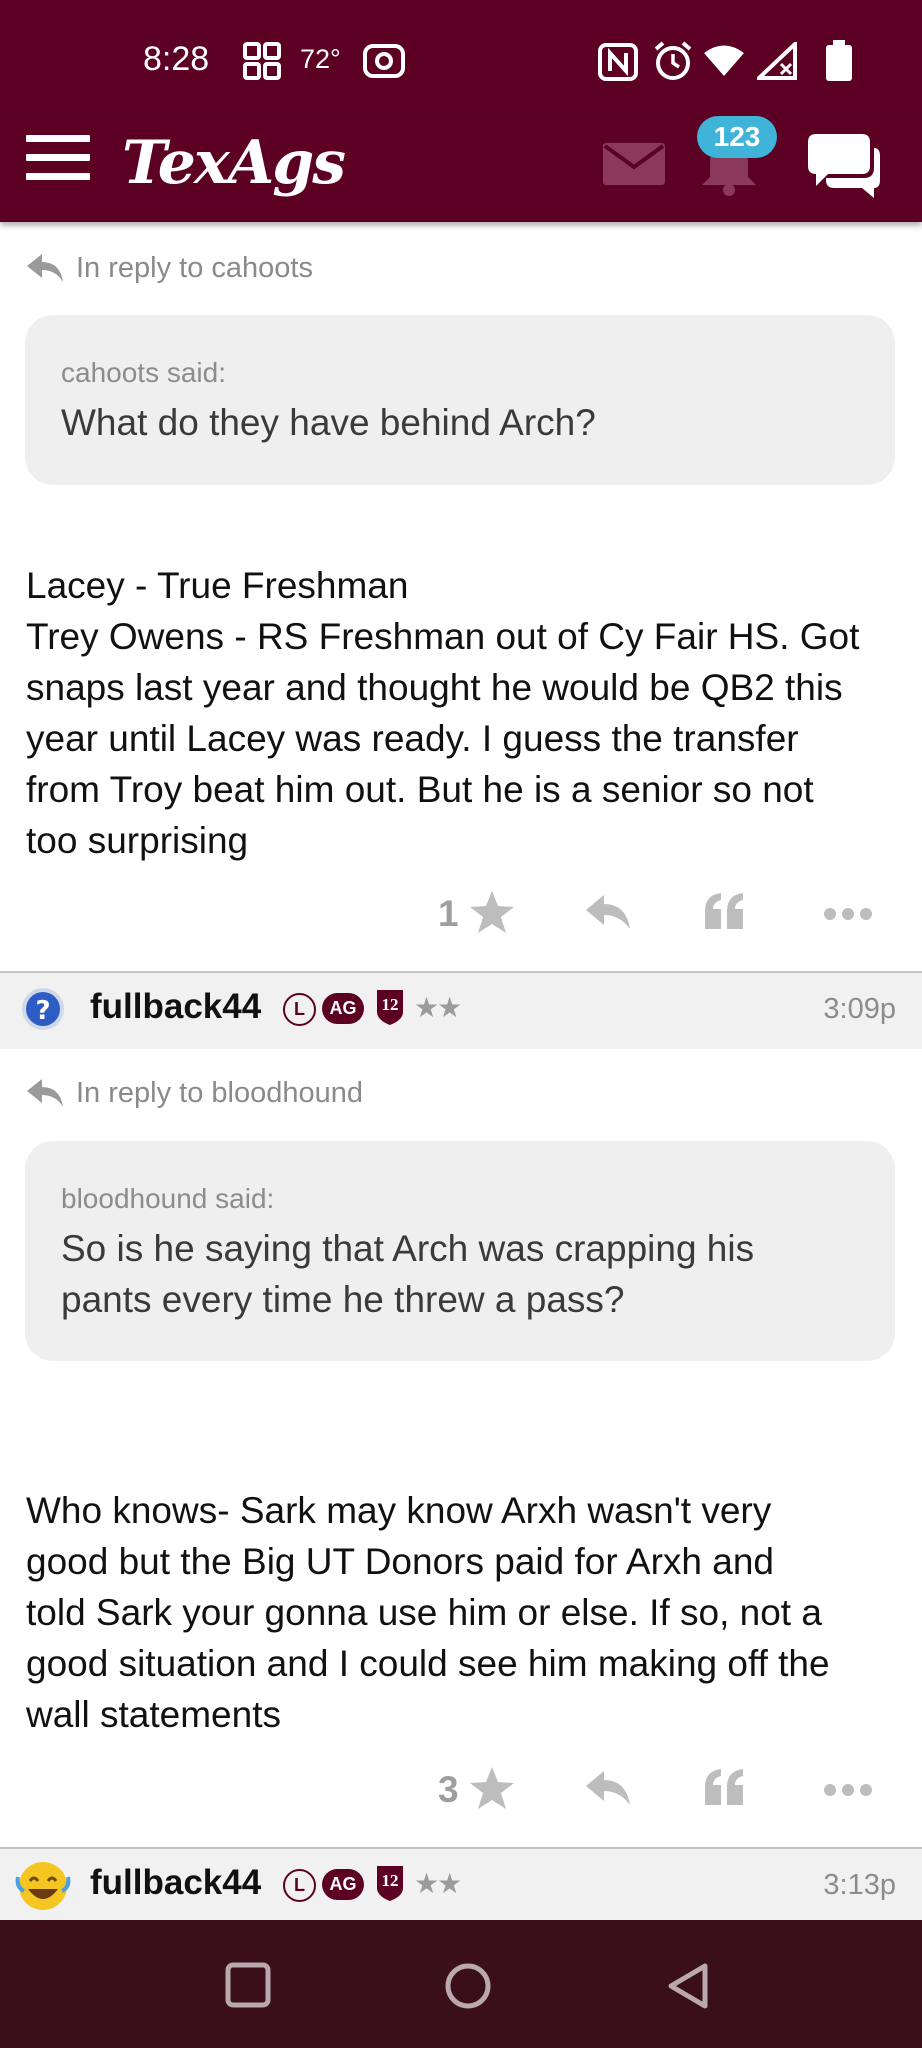 Image resolution: width=922 pixels, height=2048 pixels. Describe the element at coordinates (384, 63) in the screenshot. I see `vibrate-icon` at that location.